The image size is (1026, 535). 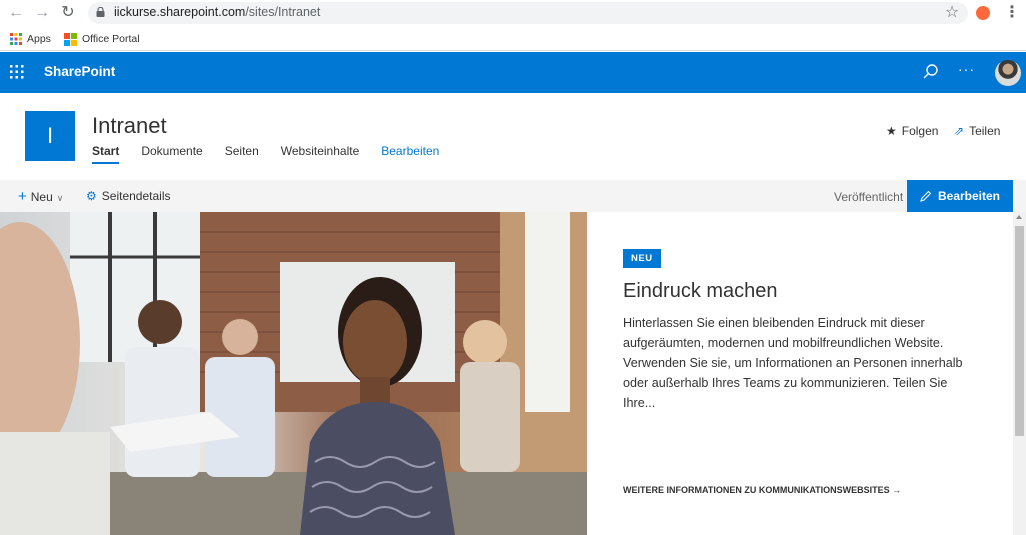 What do you see at coordinates (50, 136) in the screenshot?
I see `site-logo: I` at bounding box center [50, 136].